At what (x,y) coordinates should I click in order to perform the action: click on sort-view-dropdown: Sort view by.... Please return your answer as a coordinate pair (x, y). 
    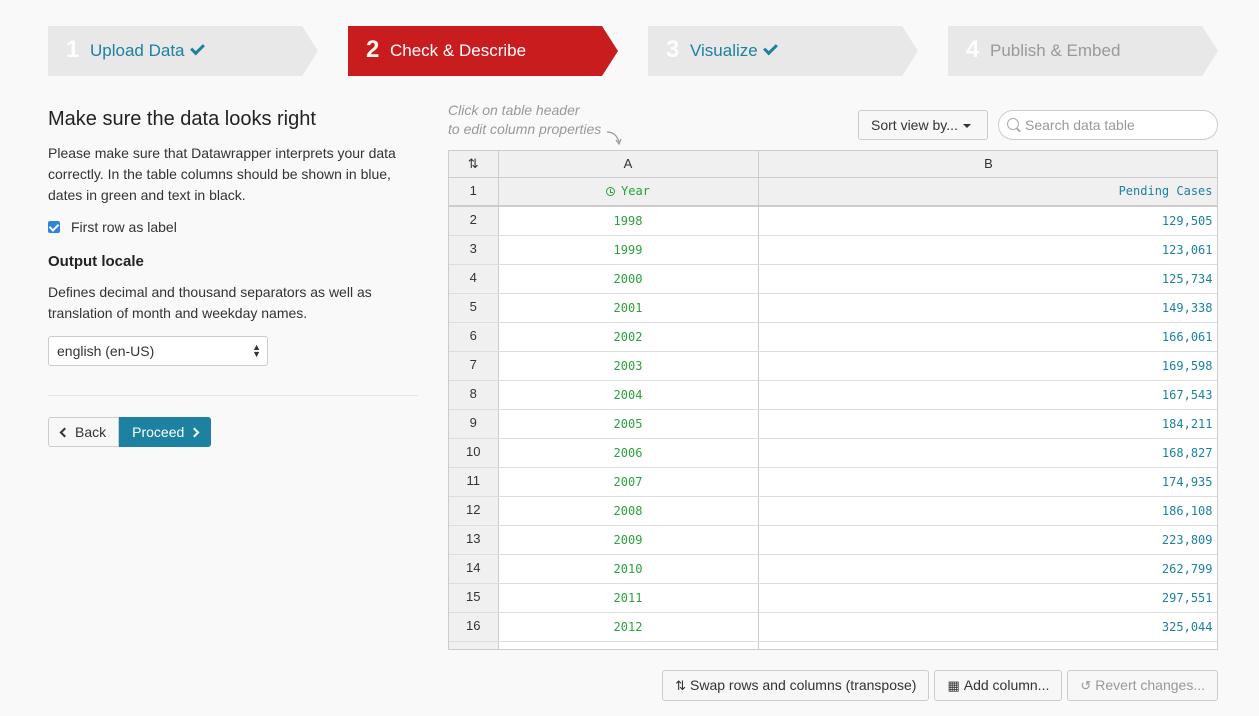
    Looking at the image, I should click on (923, 125).